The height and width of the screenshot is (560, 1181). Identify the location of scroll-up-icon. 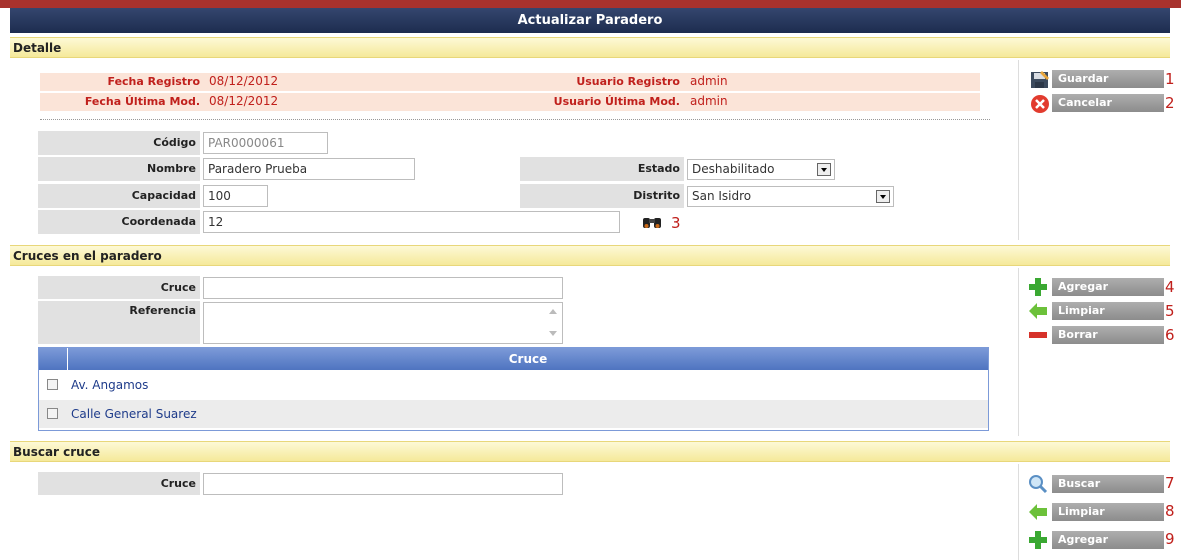
(553, 311).